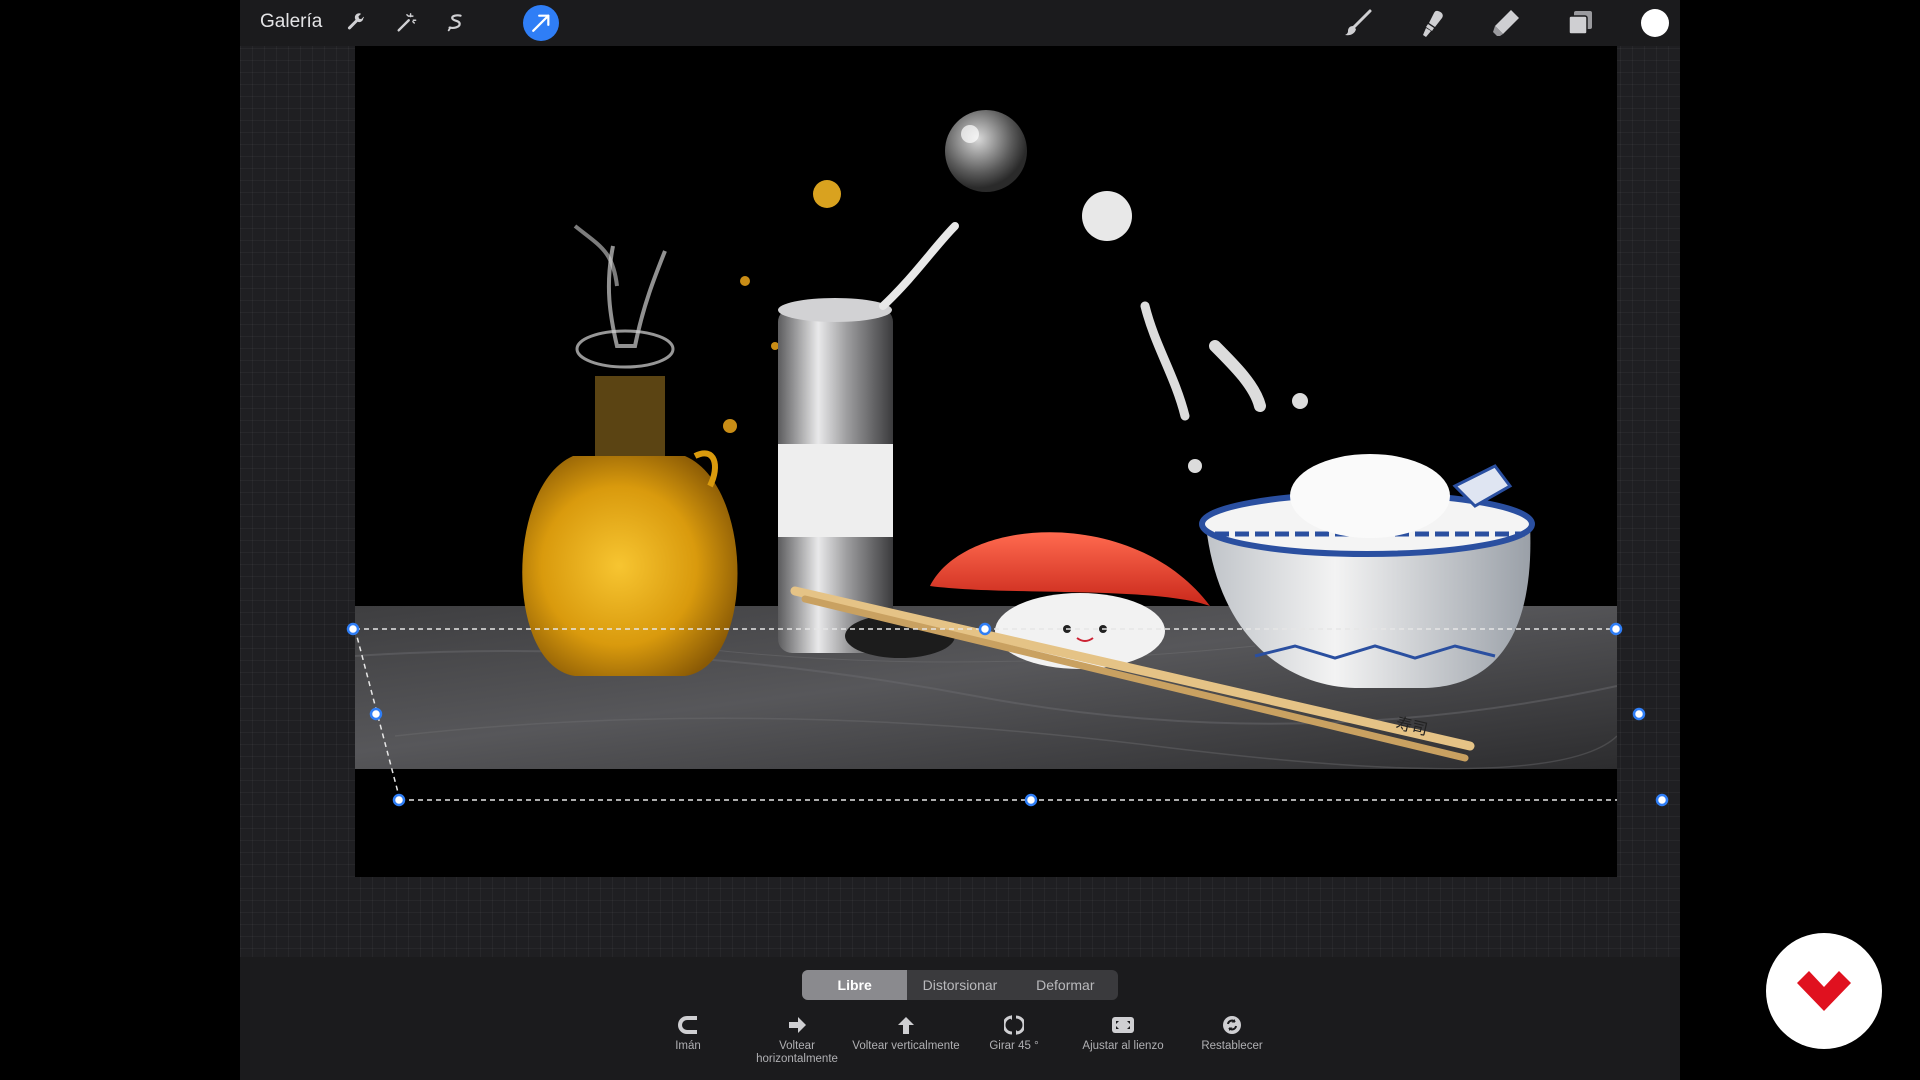 The image size is (1920, 1080). What do you see at coordinates (1014, 1046) in the screenshot?
I see `rotate-45-label: Girar 45 °` at bounding box center [1014, 1046].